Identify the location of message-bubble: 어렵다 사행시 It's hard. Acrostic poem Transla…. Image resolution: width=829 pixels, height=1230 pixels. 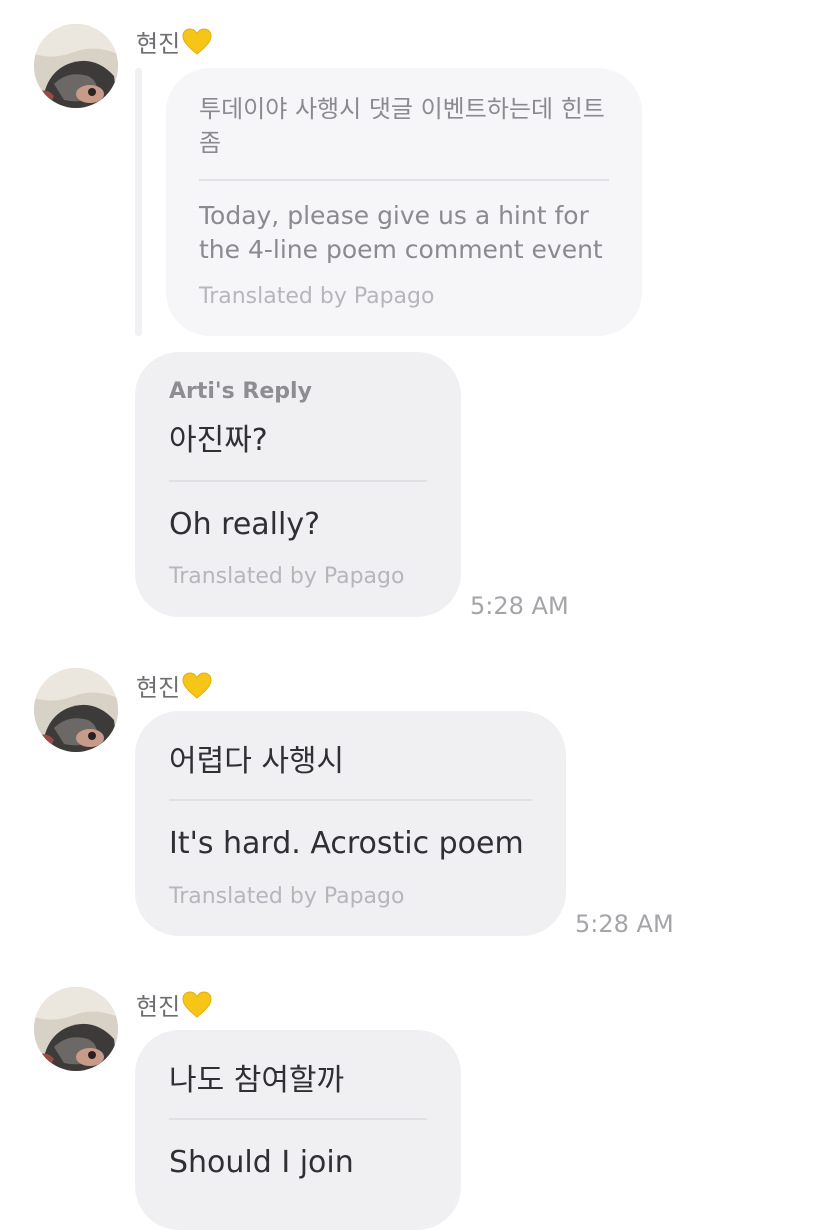
(350, 823).